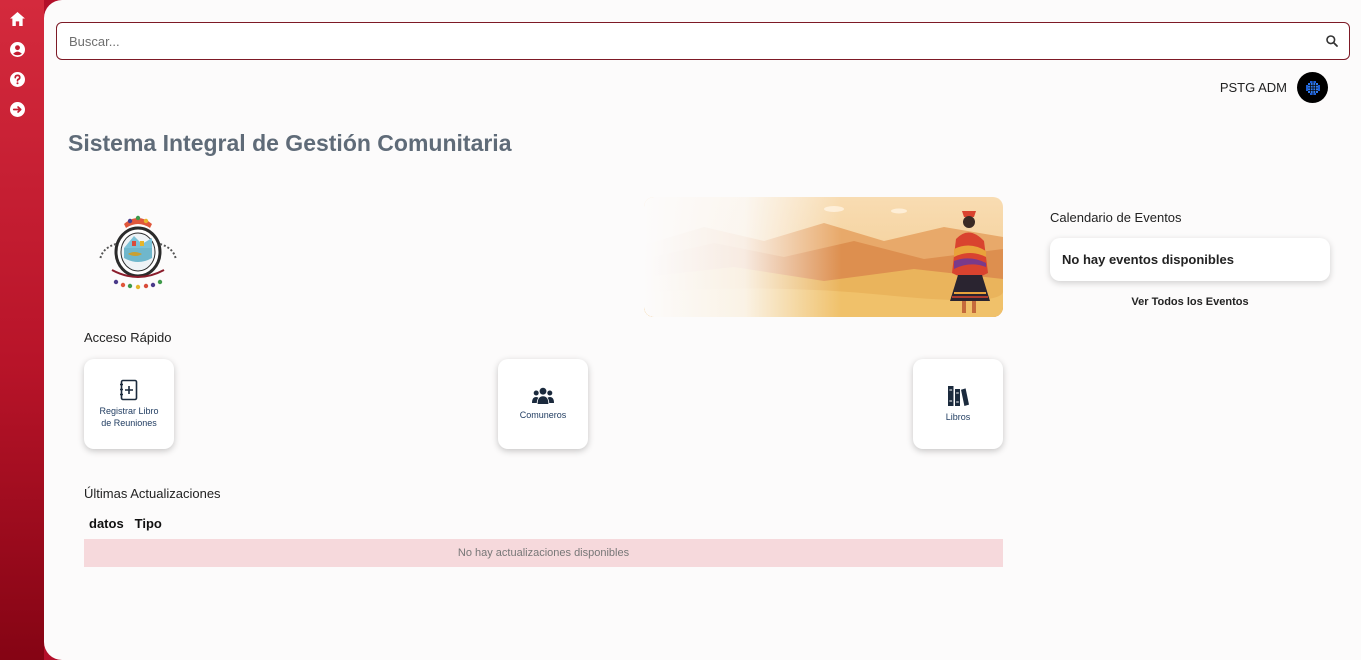 Image resolution: width=1361 pixels, height=660 pixels. Describe the element at coordinates (1253, 87) in the screenshot. I see `user-name: PSTG ADM` at that location.